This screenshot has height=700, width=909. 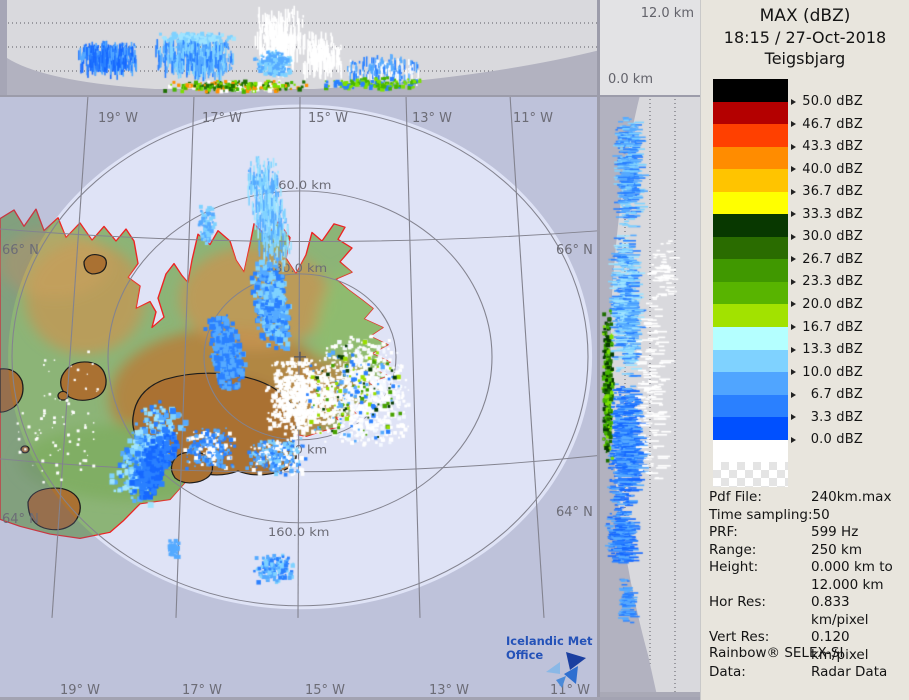 I want to click on scan-datetime: 18:15 / 27-Oct-2018, so click(x=805, y=37).